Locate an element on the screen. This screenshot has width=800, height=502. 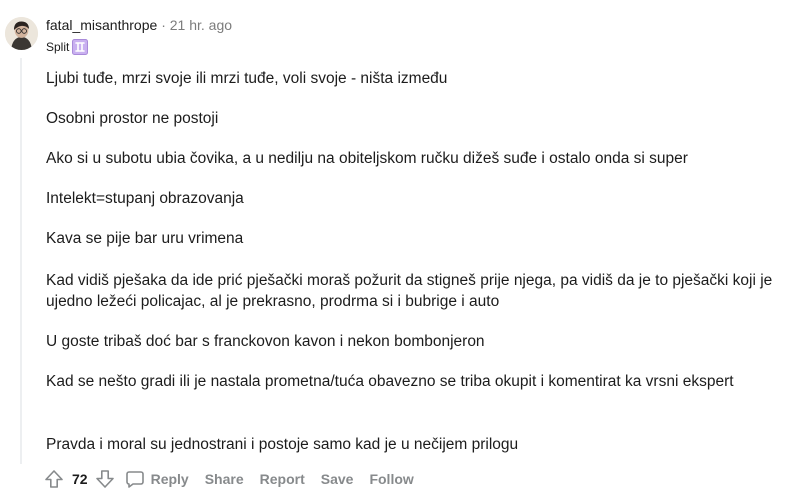
comment-actions: 72 Reply Share Report Save Follow is located at coordinates (229, 479).